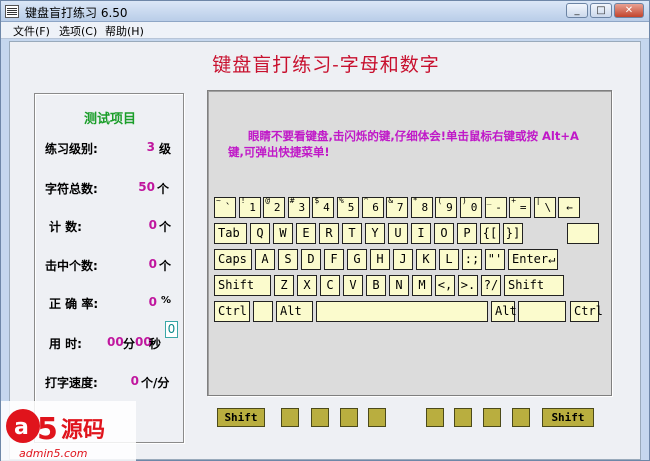  What do you see at coordinates (376, 285) in the screenshot?
I see `key-row4-5: B` at bounding box center [376, 285].